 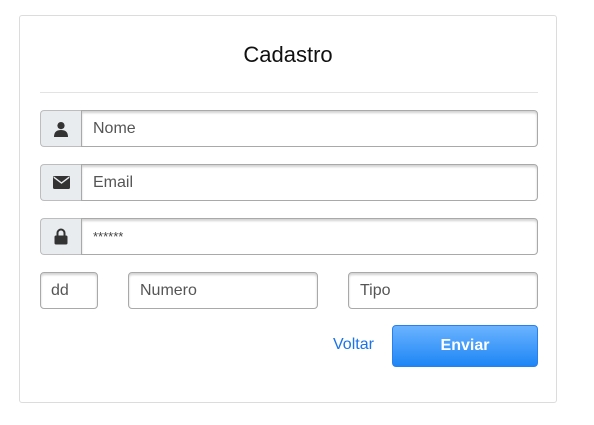 I want to click on name-input, so click(x=309, y=128).